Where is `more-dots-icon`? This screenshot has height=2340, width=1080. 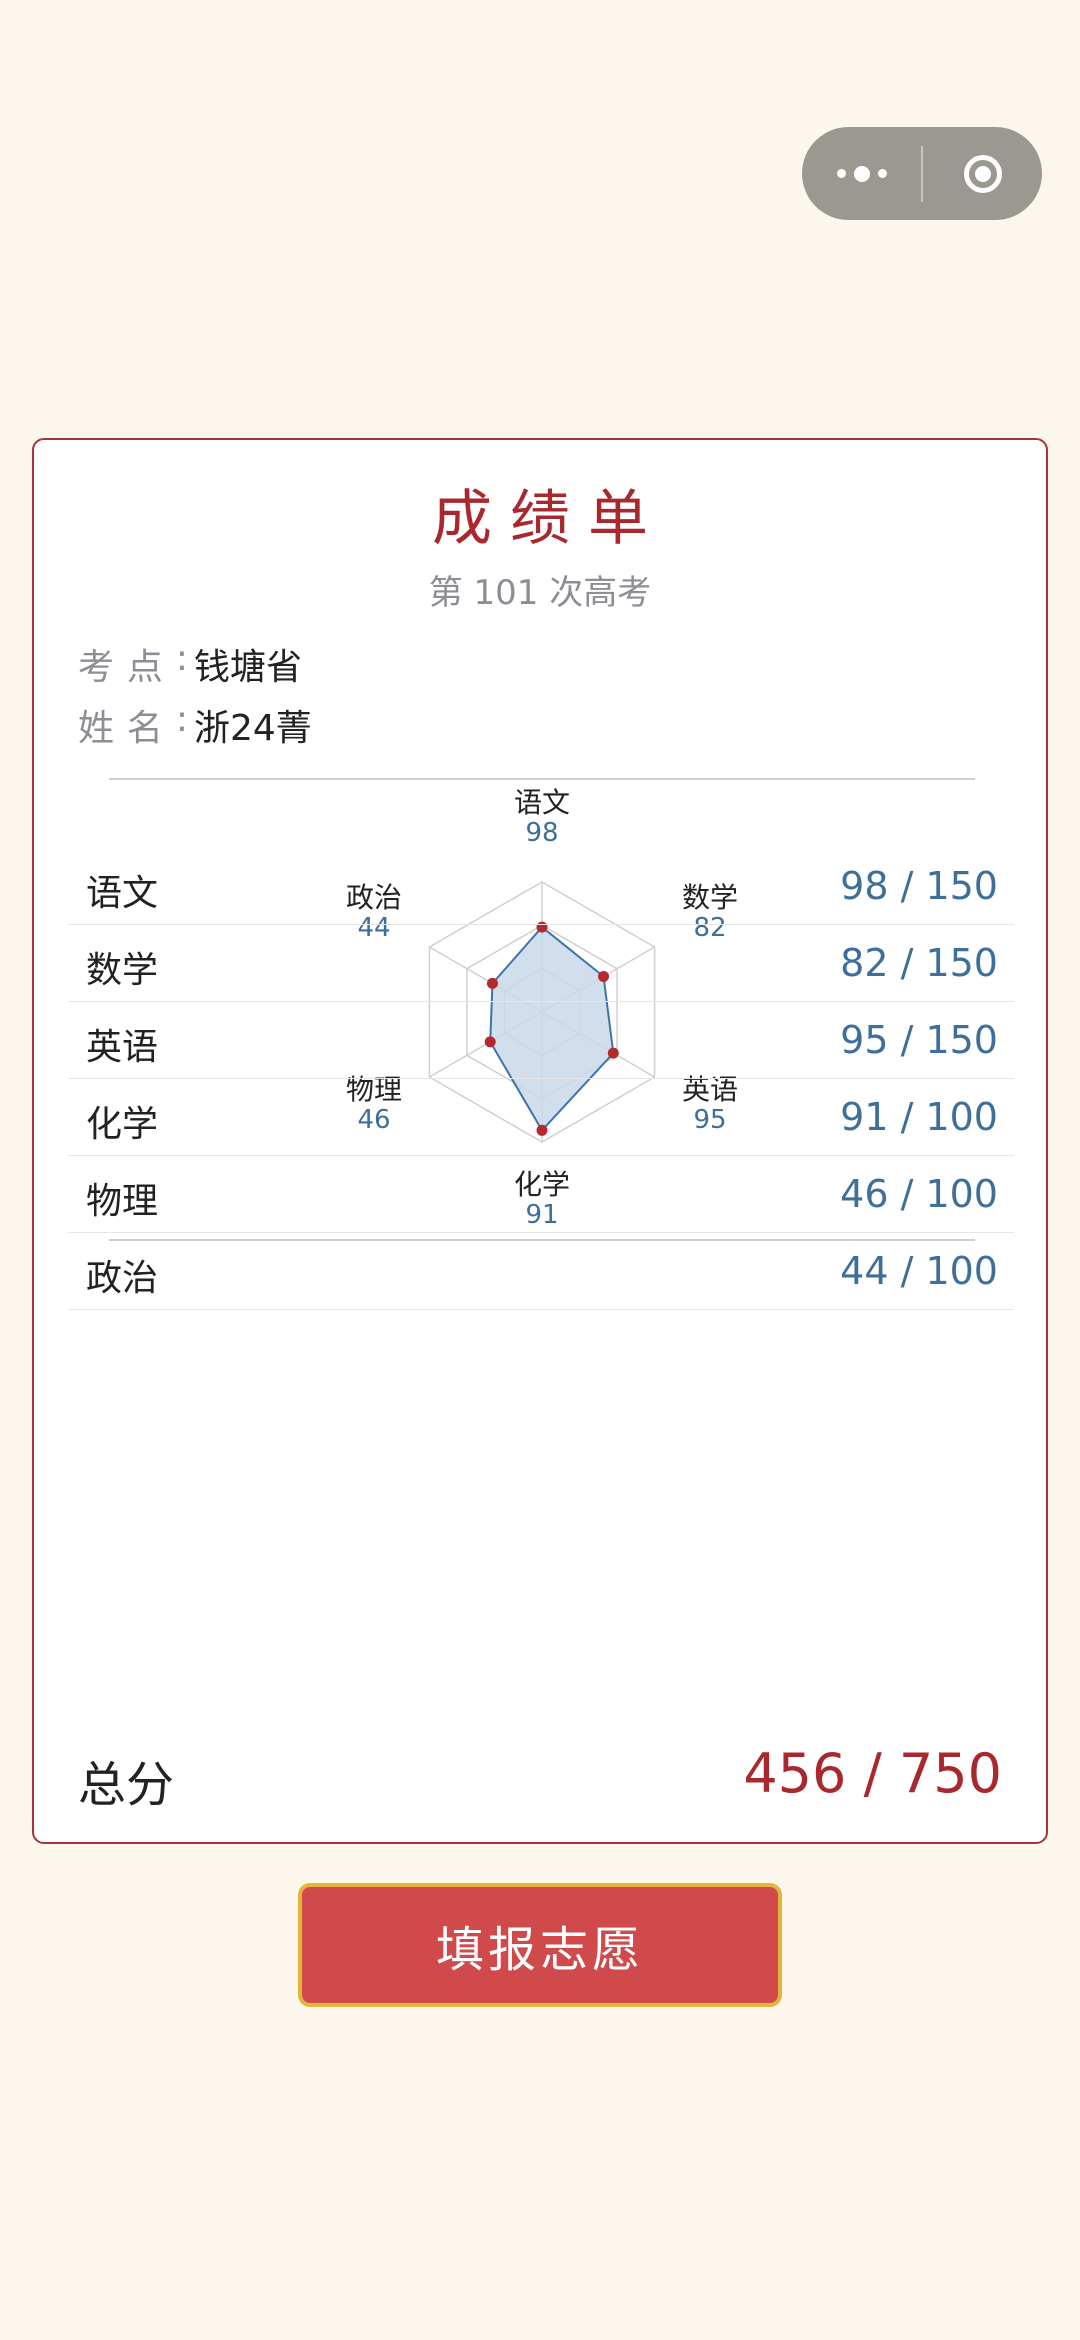 more-dots-icon is located at coordinates (861, 173).